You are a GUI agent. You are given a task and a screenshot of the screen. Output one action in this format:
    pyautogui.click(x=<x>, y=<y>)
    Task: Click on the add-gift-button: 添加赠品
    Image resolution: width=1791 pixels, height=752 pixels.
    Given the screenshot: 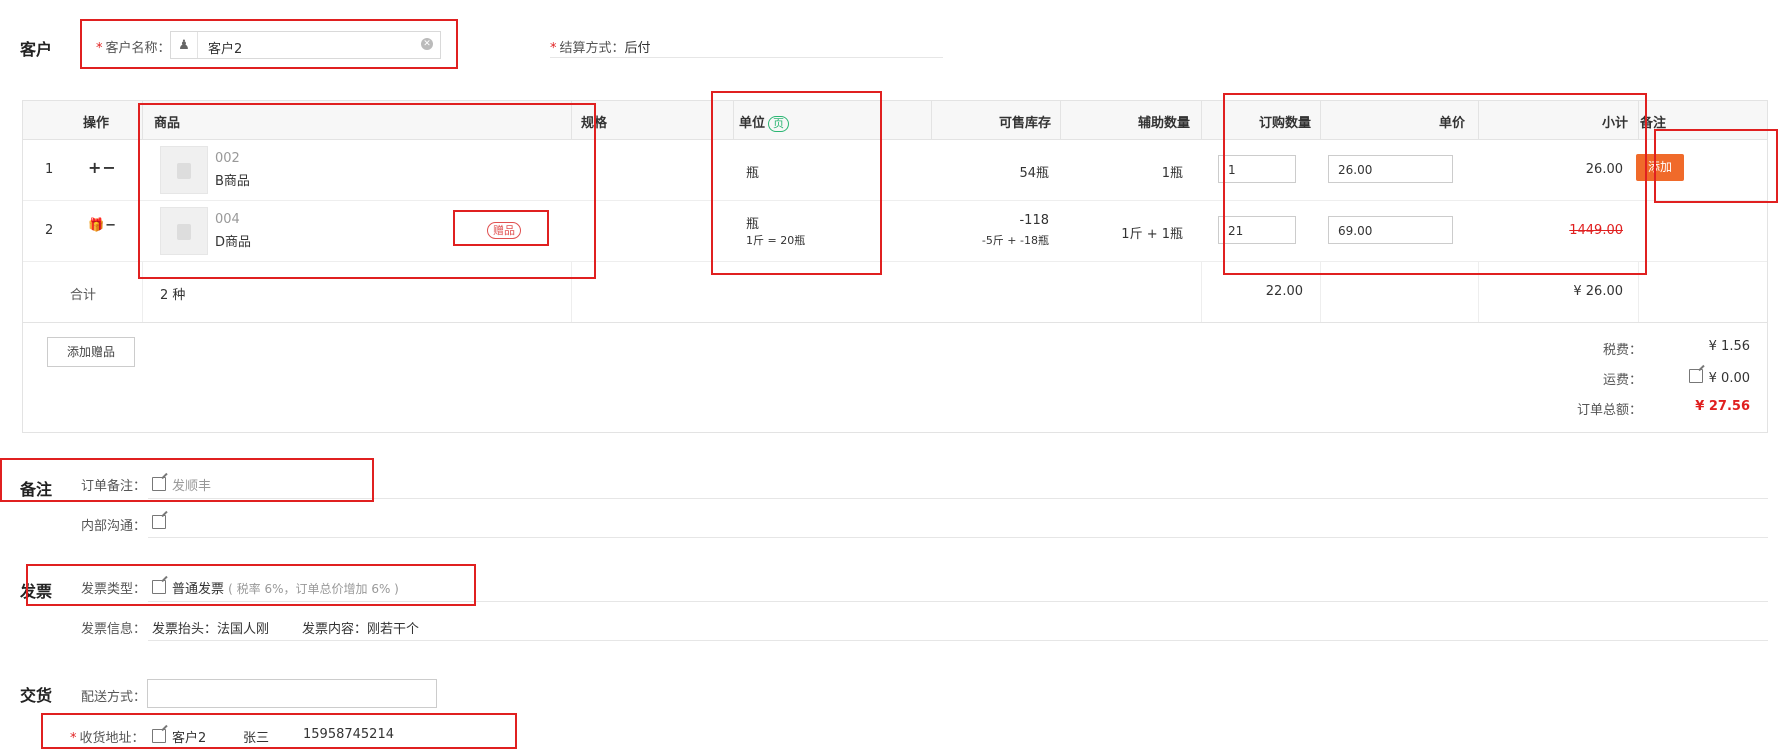 What is the action you would take?
    pyautogui.click(x=91, y=352)
    